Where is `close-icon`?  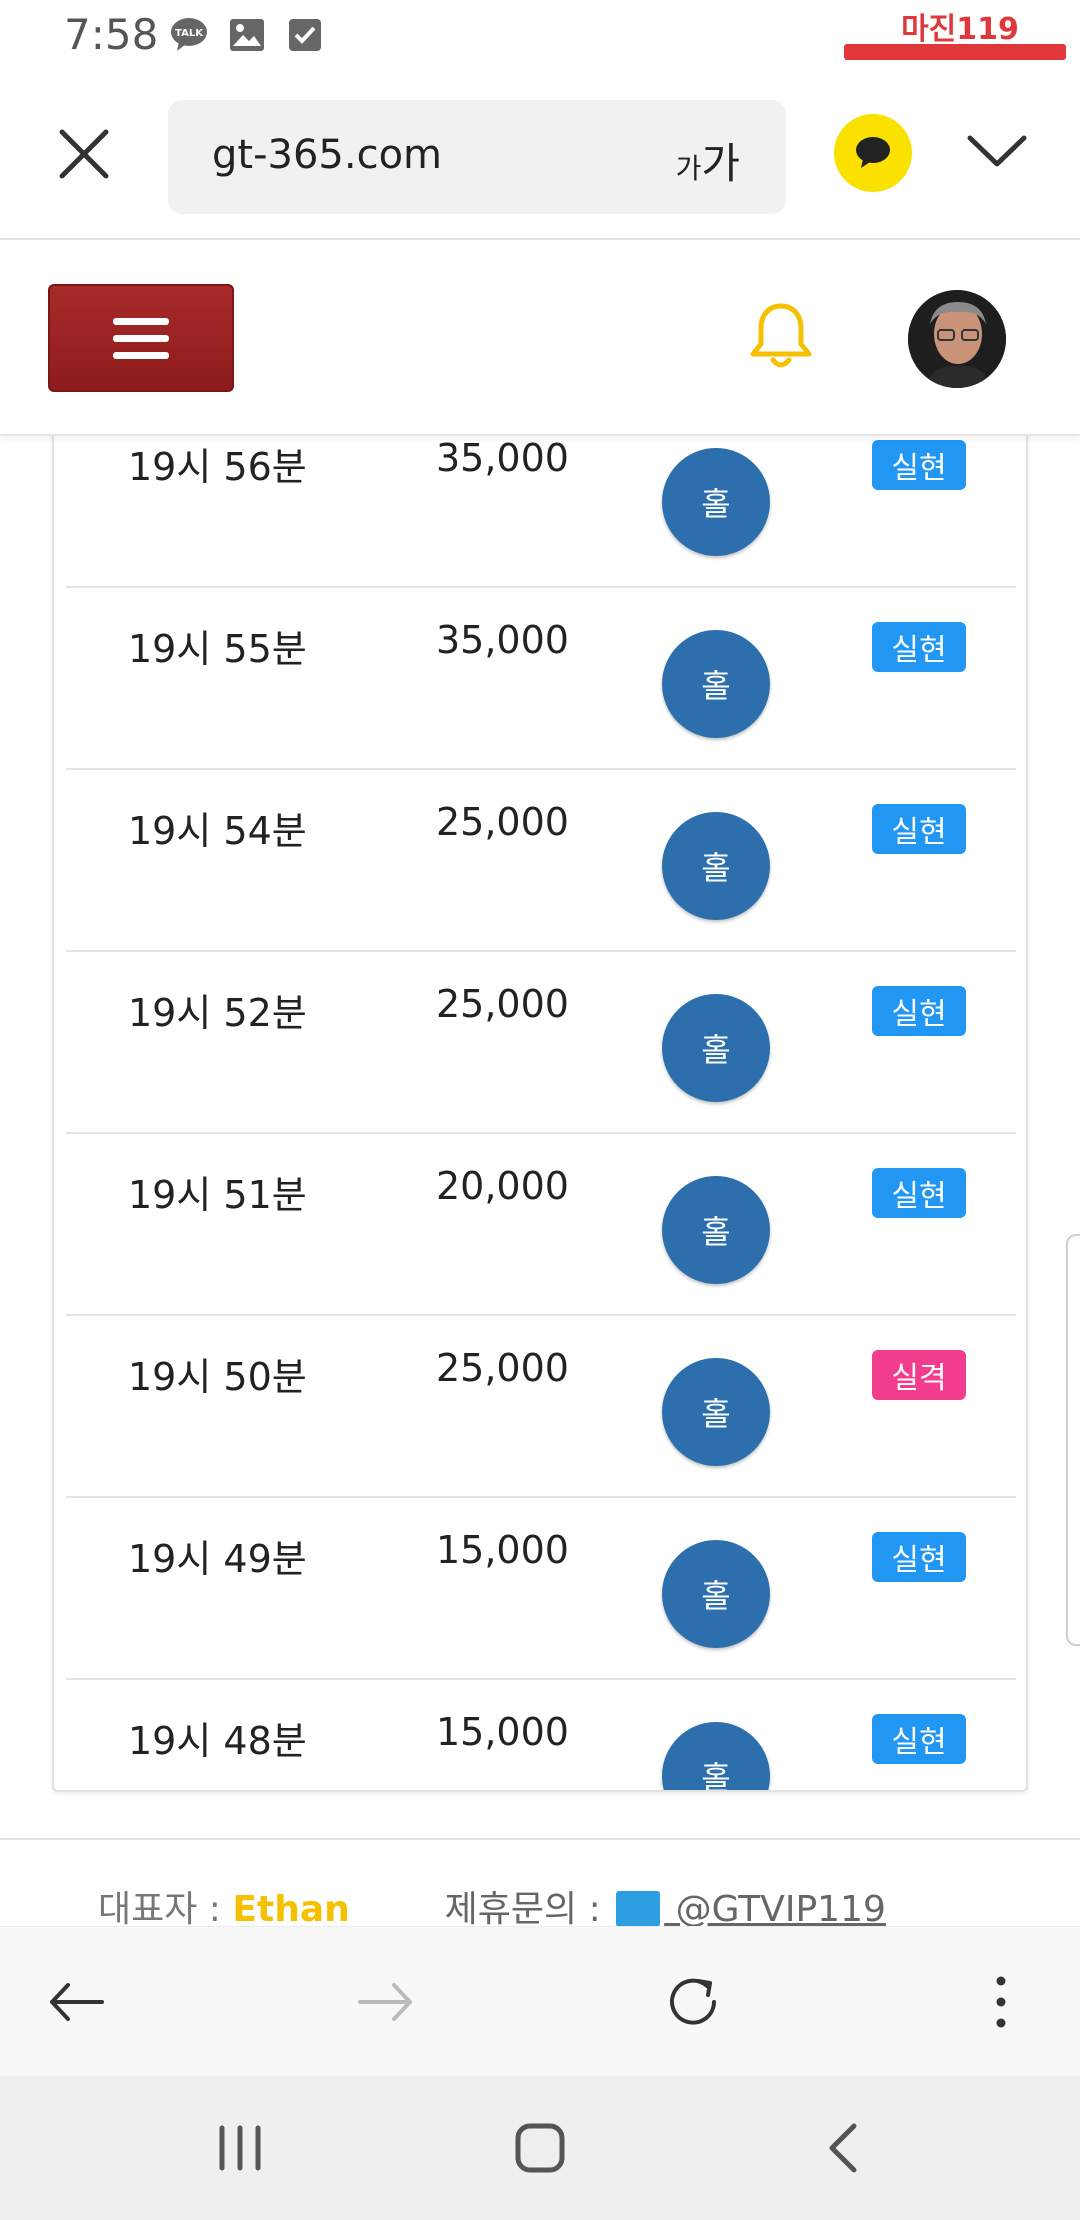 close-icon is located at coordinates (84, 154).